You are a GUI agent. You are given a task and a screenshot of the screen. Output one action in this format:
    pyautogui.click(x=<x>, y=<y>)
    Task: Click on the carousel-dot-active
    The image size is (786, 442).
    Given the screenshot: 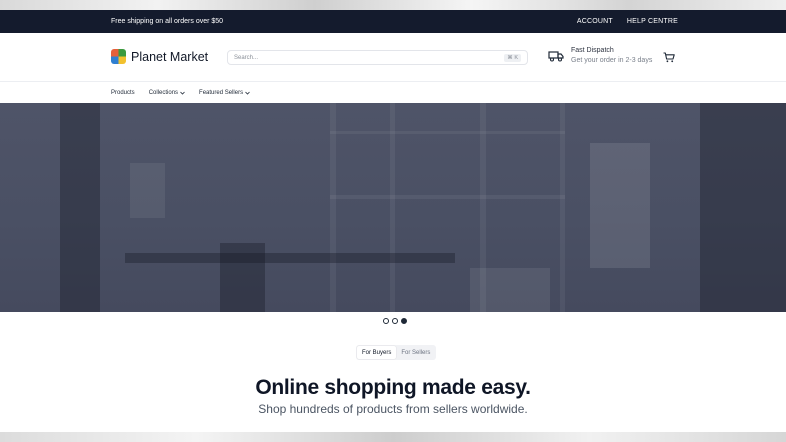 What is the action you would take?
    pyautogui.click(x=404, y=321)
    